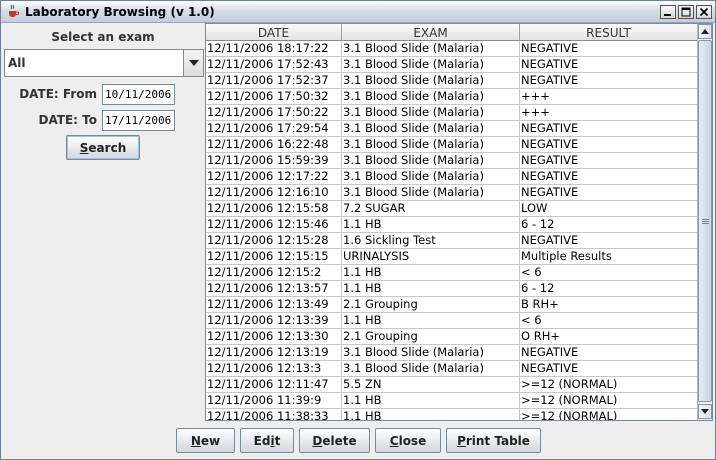 The width and height of the screenshot is (716, 460). Describe the element at coordinates (103, 147) in the screenshot. I see `search-button: Search` at that location.